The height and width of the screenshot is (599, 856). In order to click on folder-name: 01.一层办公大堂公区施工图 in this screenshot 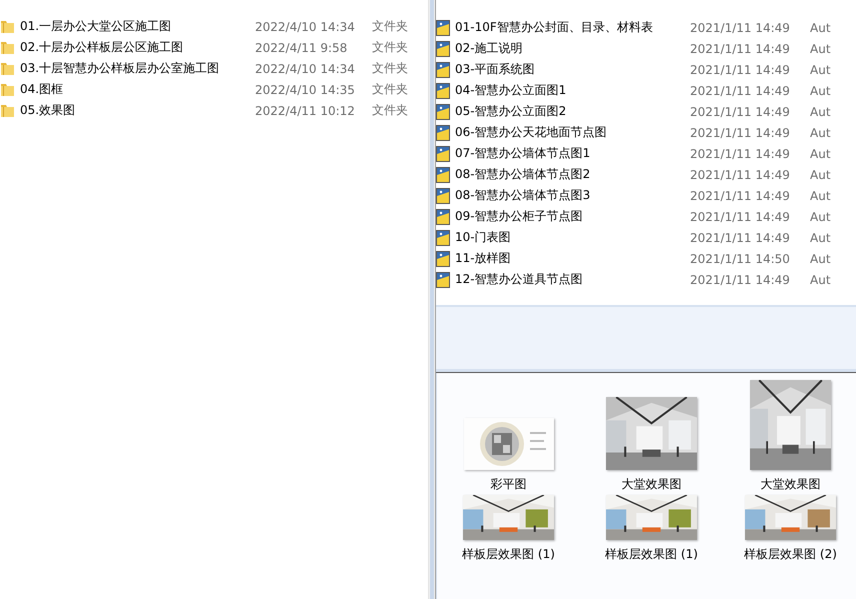, I will do `click(137, 26)`.